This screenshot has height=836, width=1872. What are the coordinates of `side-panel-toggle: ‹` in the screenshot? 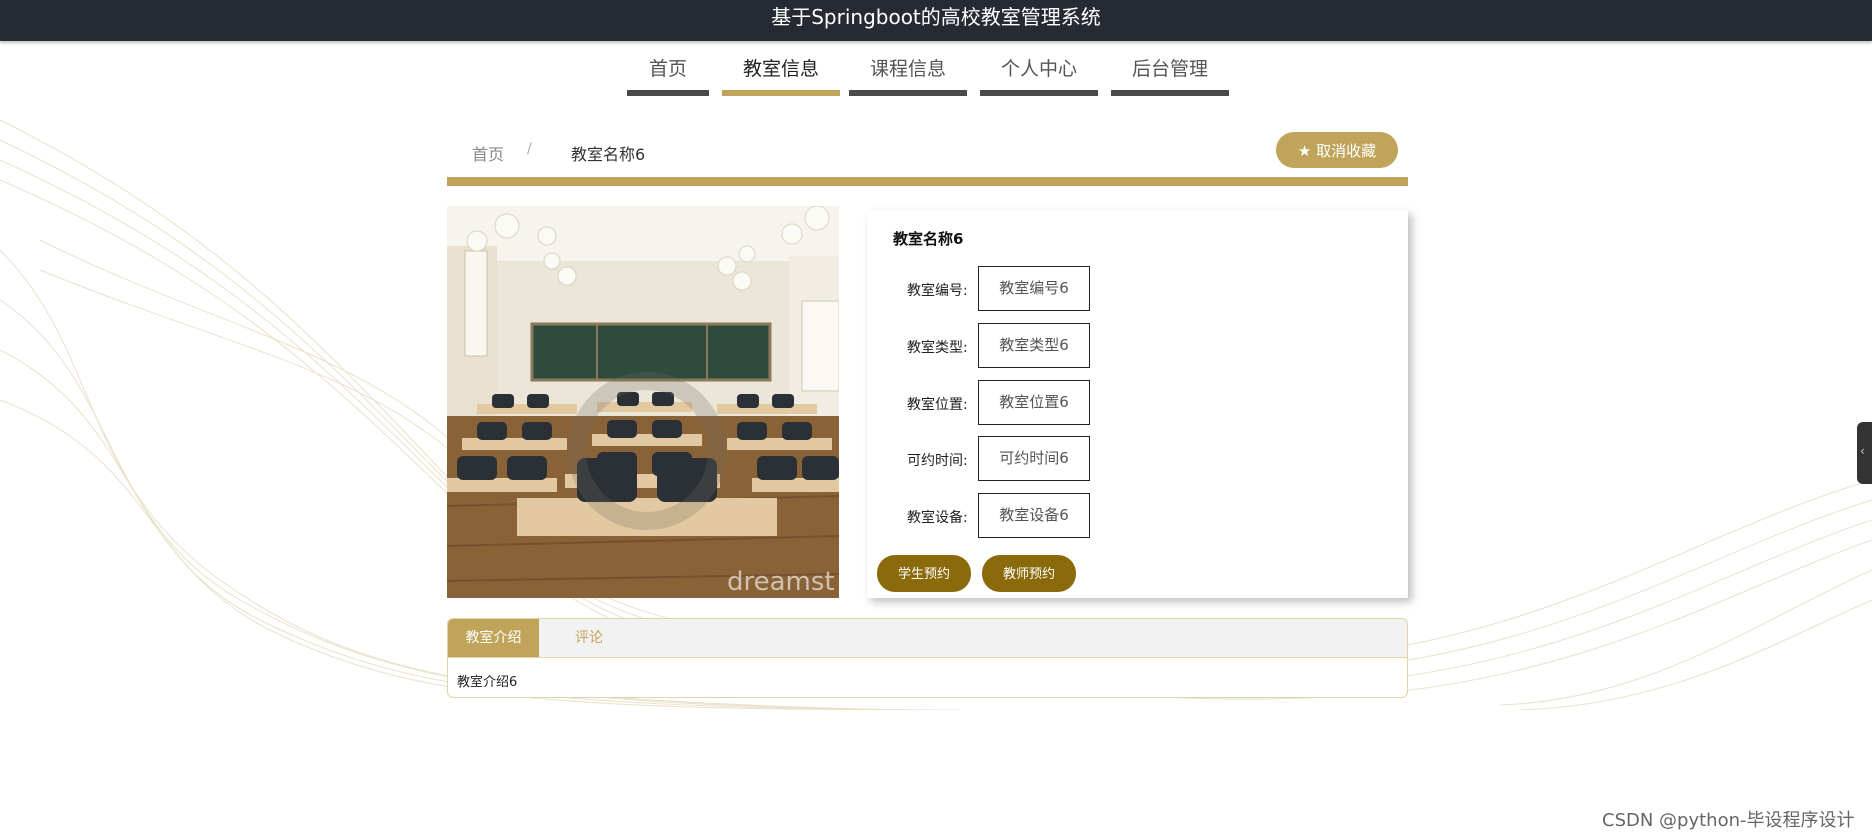 It's located at (1864, 453).